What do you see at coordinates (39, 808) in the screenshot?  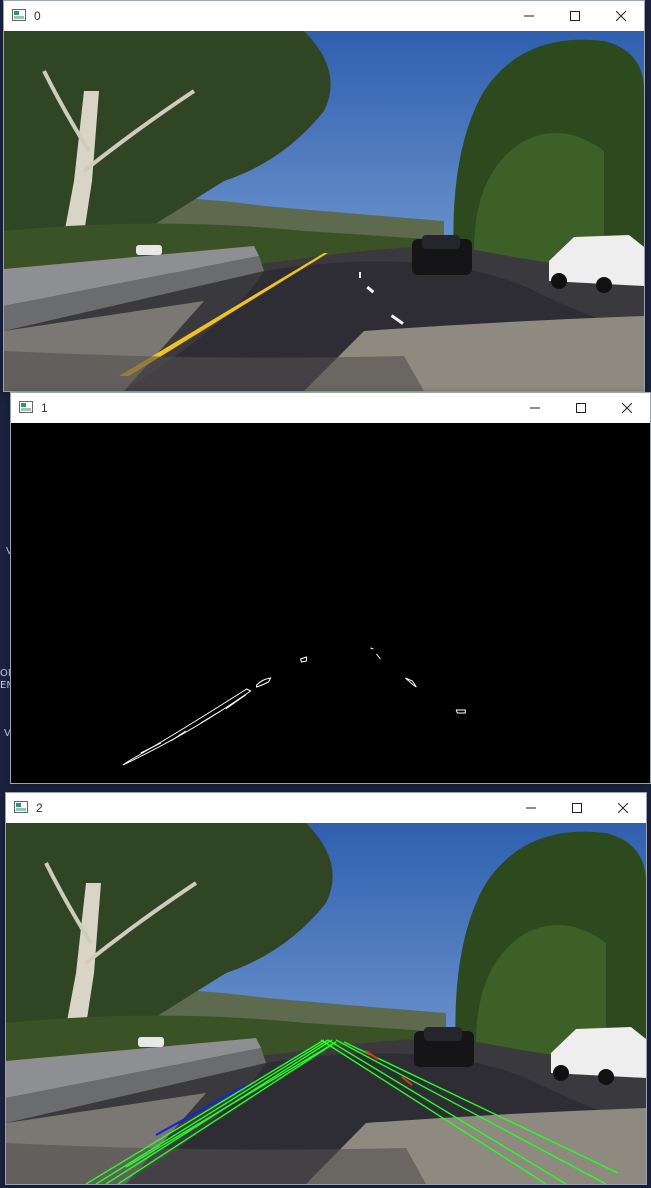 I see `window-title: 2` at bounding box center [39, 808].